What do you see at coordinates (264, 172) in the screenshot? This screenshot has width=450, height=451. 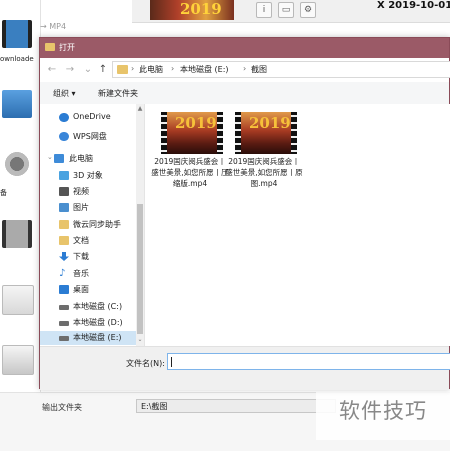 I see `file-name: 2019国庆阅兵盛会丨盛世美景,如您所愿丨原图.mp4` at bounding box center [264, 172].